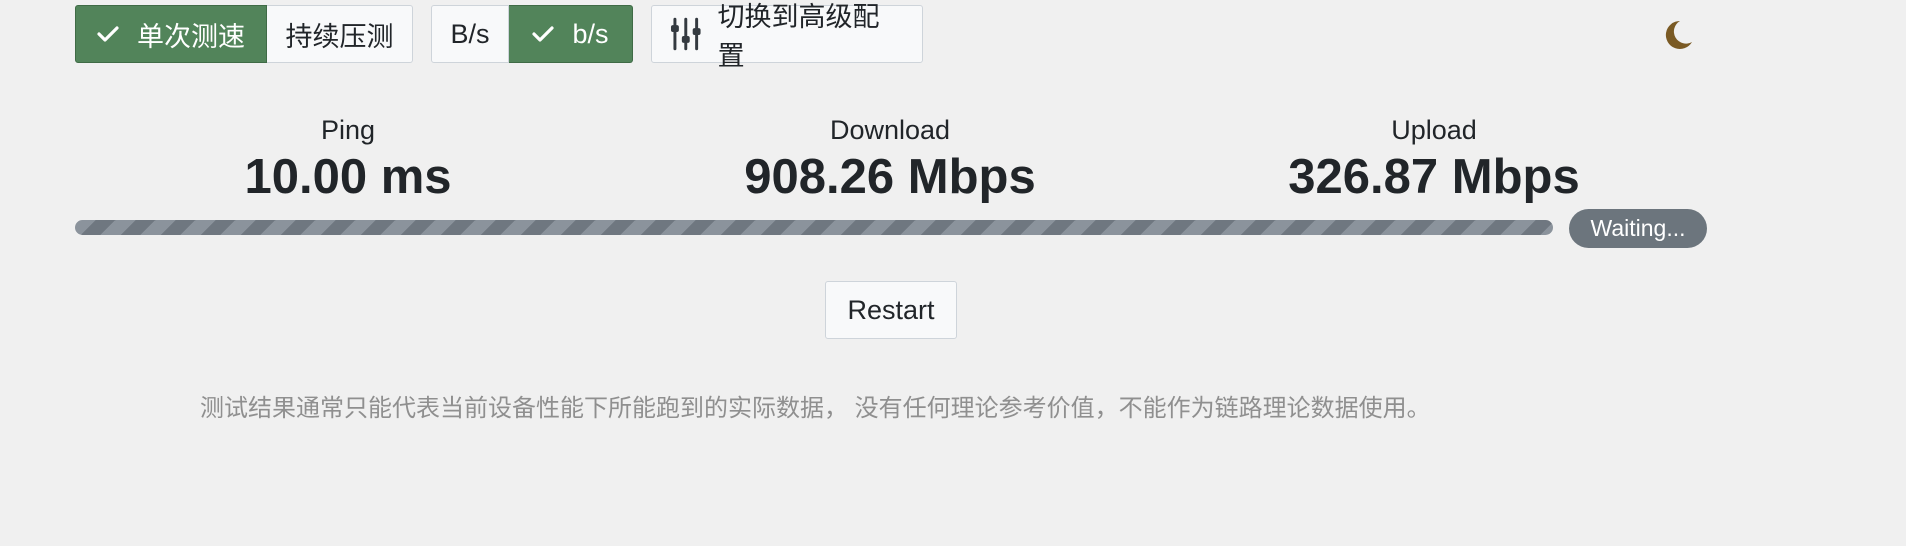 The width and height of the screenshot is (1906, 546). I want to click on ping-stat: Ping 10.00 ms, so click(348, 159).